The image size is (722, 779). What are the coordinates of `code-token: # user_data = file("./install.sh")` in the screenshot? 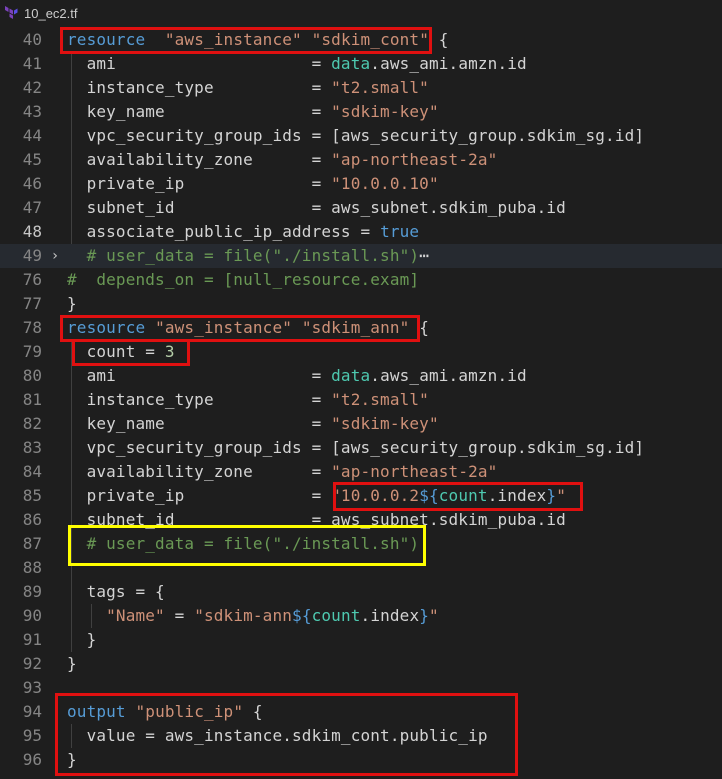 It's located at (243, 543).